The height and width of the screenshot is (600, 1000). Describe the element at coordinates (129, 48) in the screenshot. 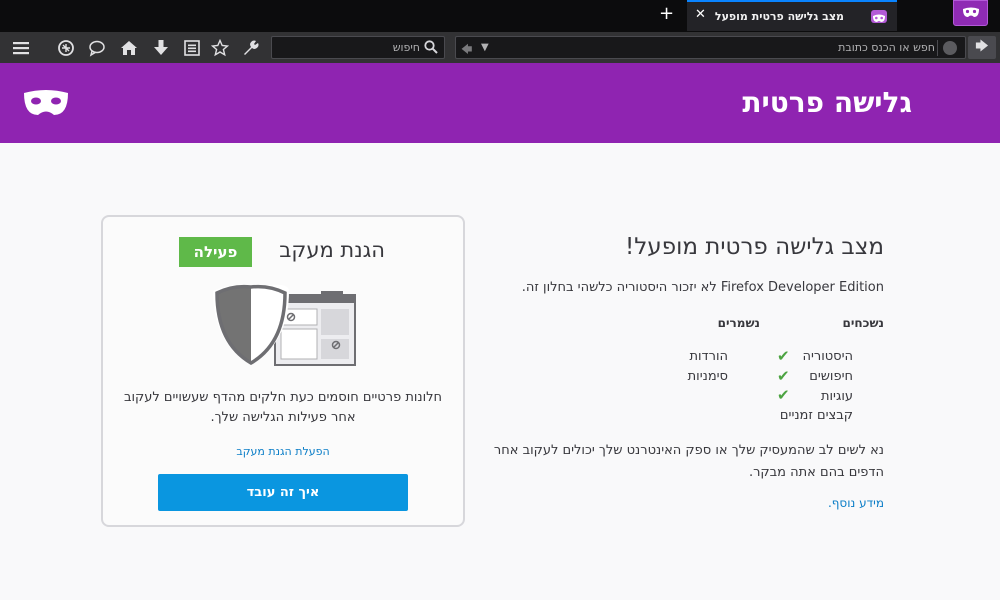

I see `home-icon` at that location.